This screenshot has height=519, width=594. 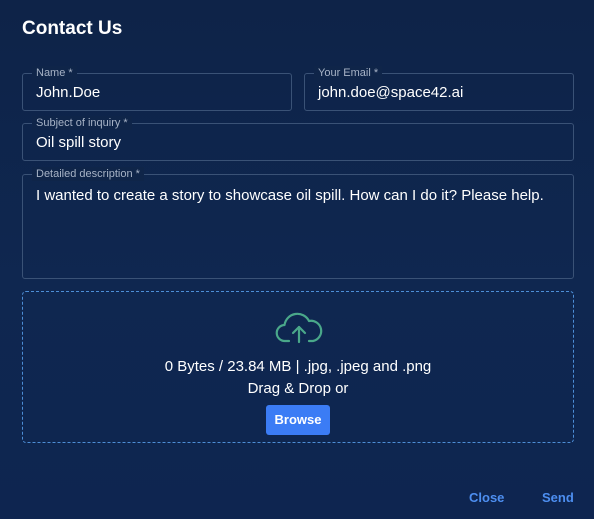 I want to click on subject-label: Subject of inquiry *, so click(x=82, y=123).